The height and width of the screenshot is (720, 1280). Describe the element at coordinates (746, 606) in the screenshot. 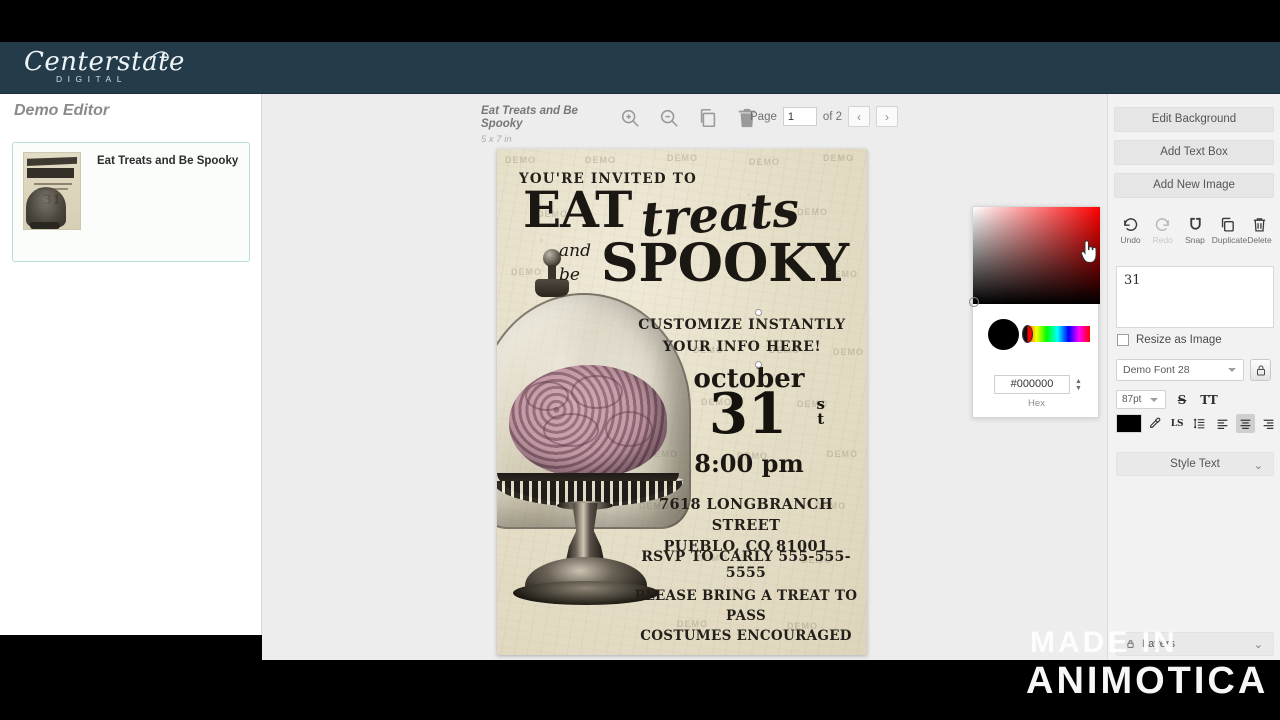

I see `bring-line-1: PLEASE BRING A TREAT TO PASS` at that location.